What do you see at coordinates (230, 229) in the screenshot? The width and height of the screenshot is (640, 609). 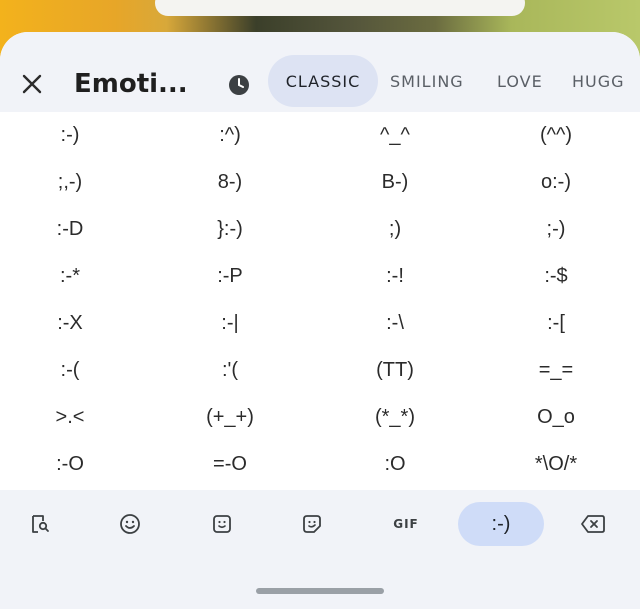 I see `emoticon-key: }:-)` at bounding box center [230, 229].